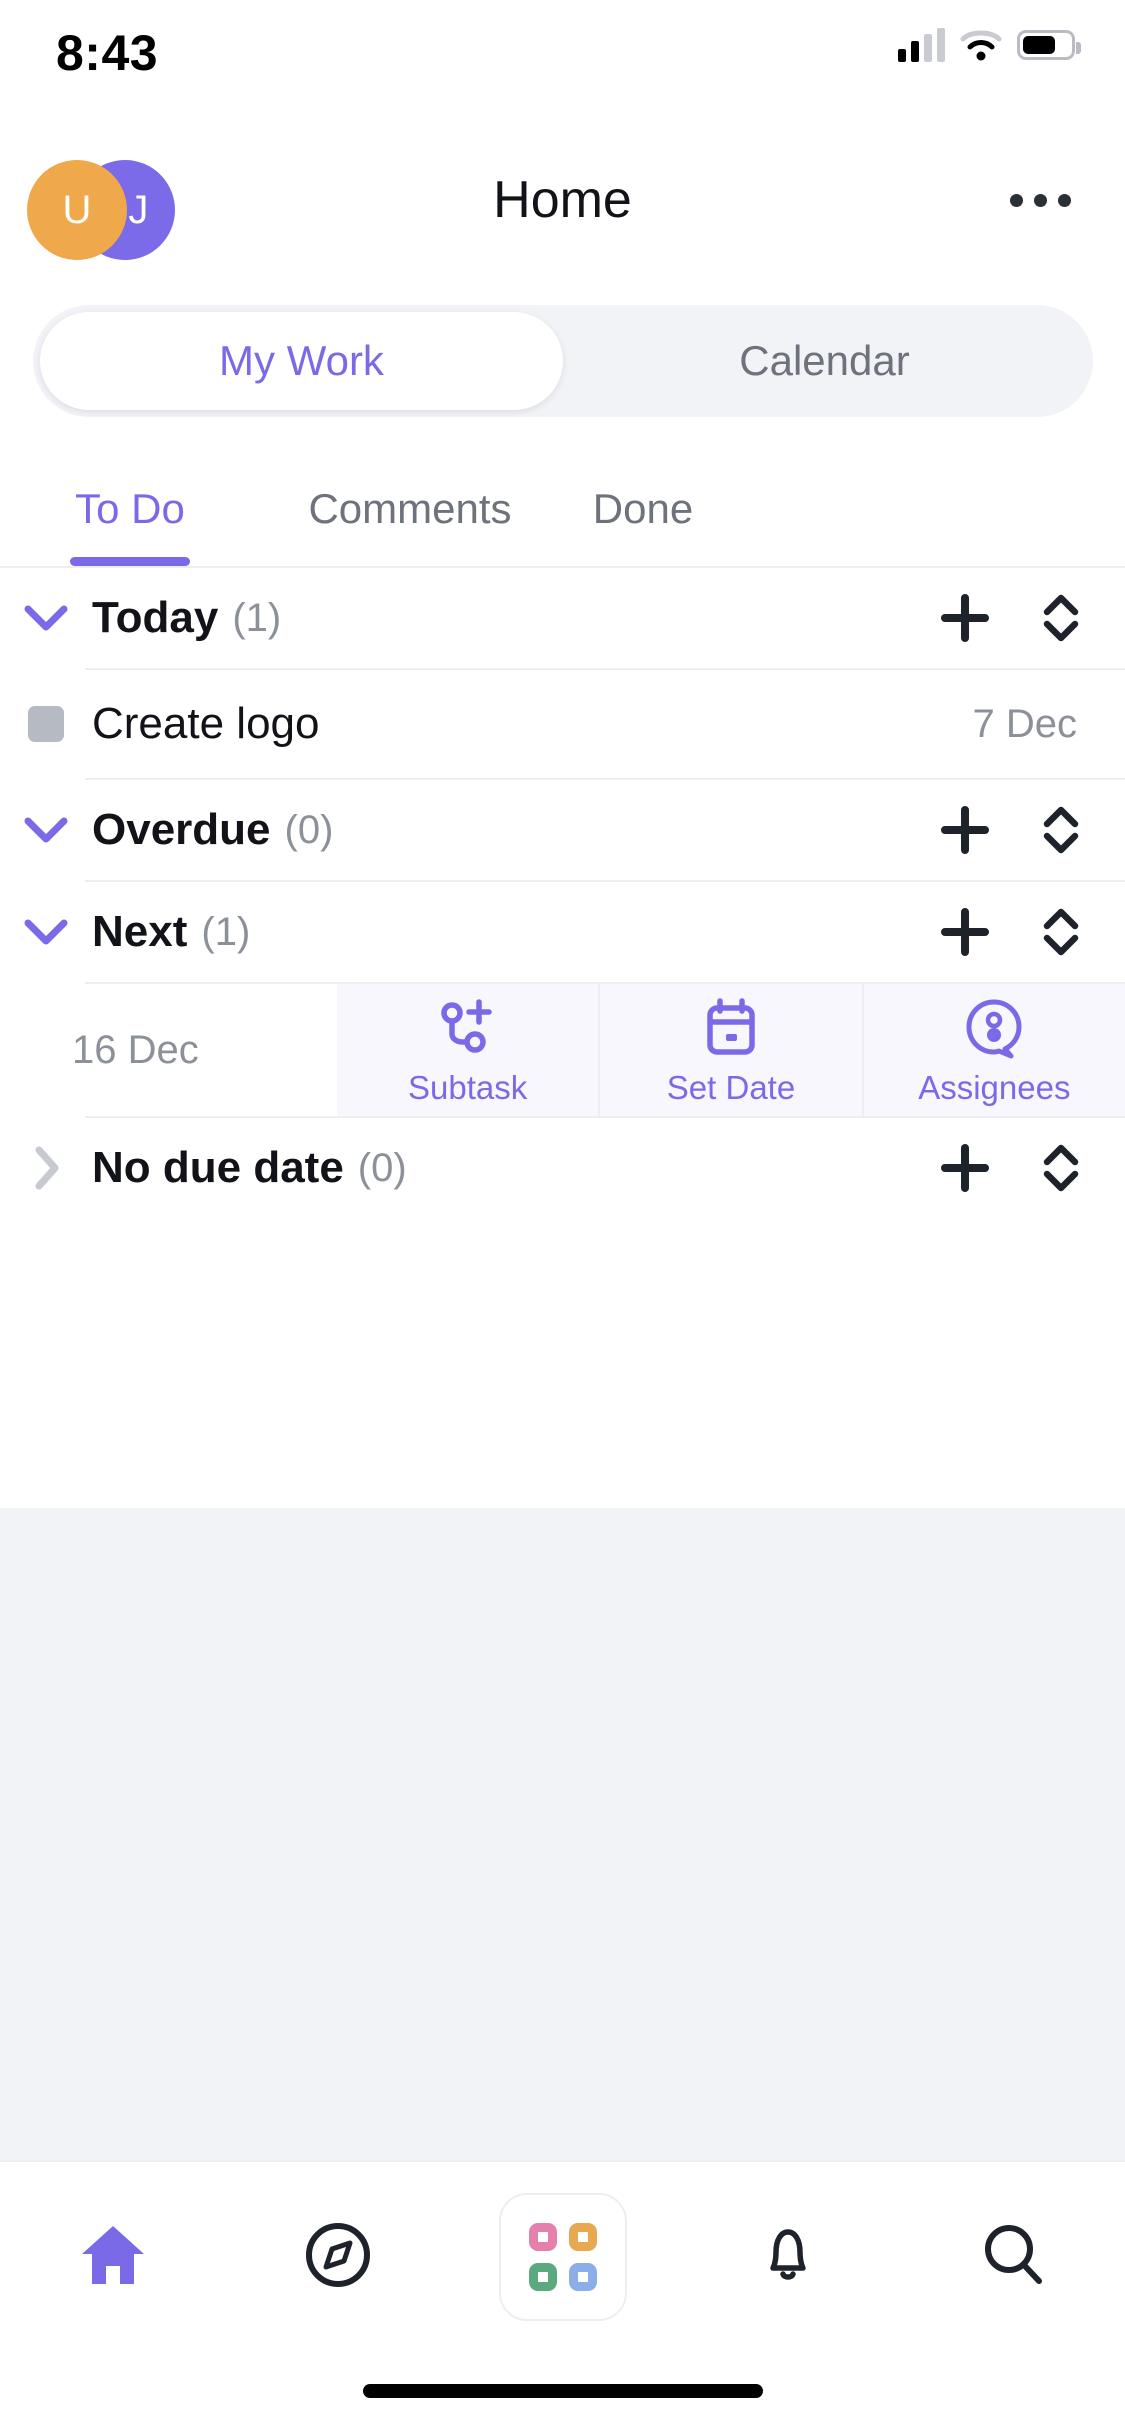 The height and width of the screenshot is (2436, 1125). Describe the element at coordinates (562, 60) in the screenshot. I see `status-bar: 8:43` at that location.